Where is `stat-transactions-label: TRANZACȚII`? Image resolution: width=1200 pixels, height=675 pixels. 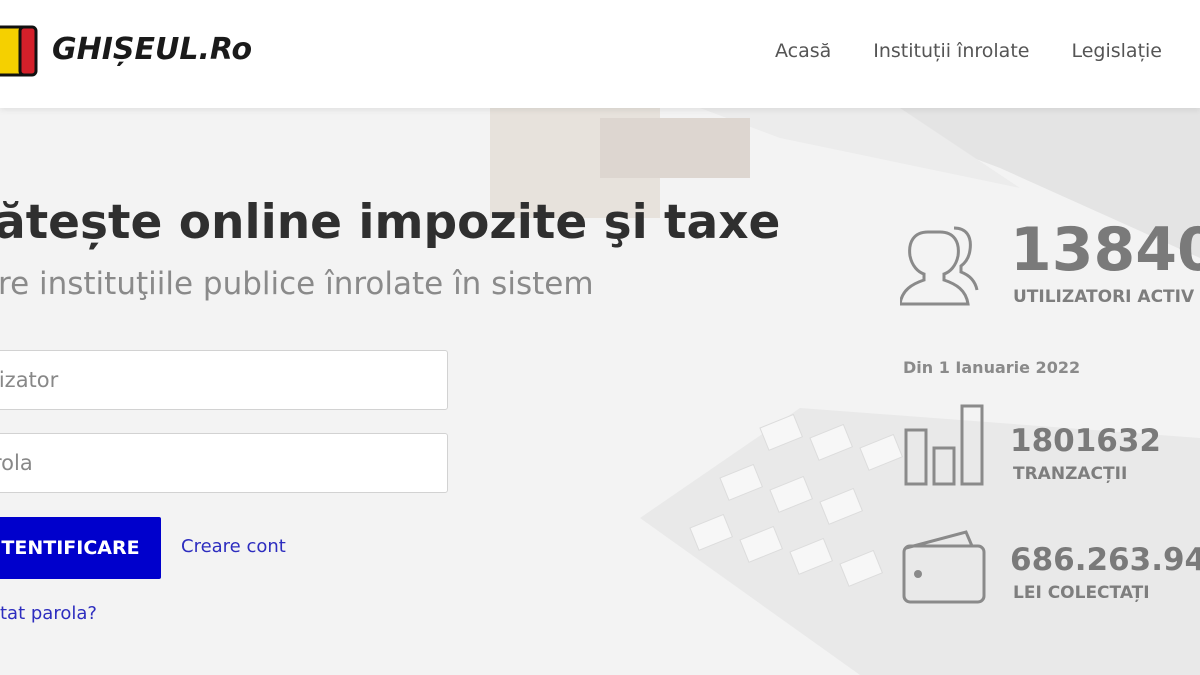
stat-transactions-label: TRANZACȚII is located at coordinates (1070, 474).